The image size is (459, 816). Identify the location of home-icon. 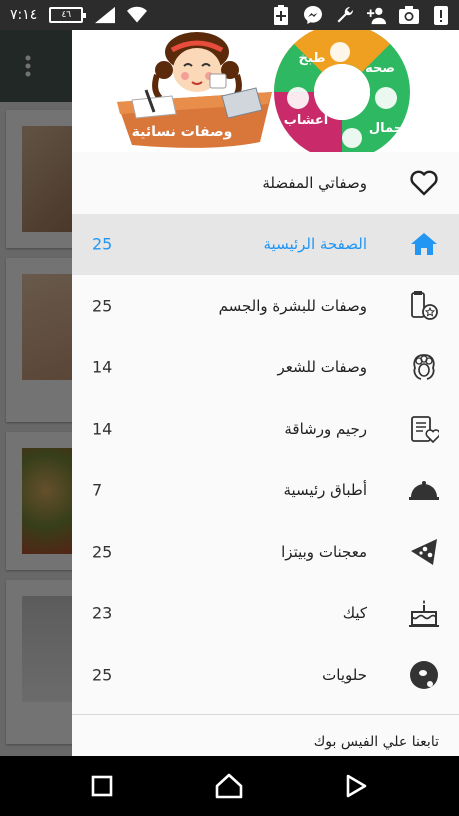
(424, 244).